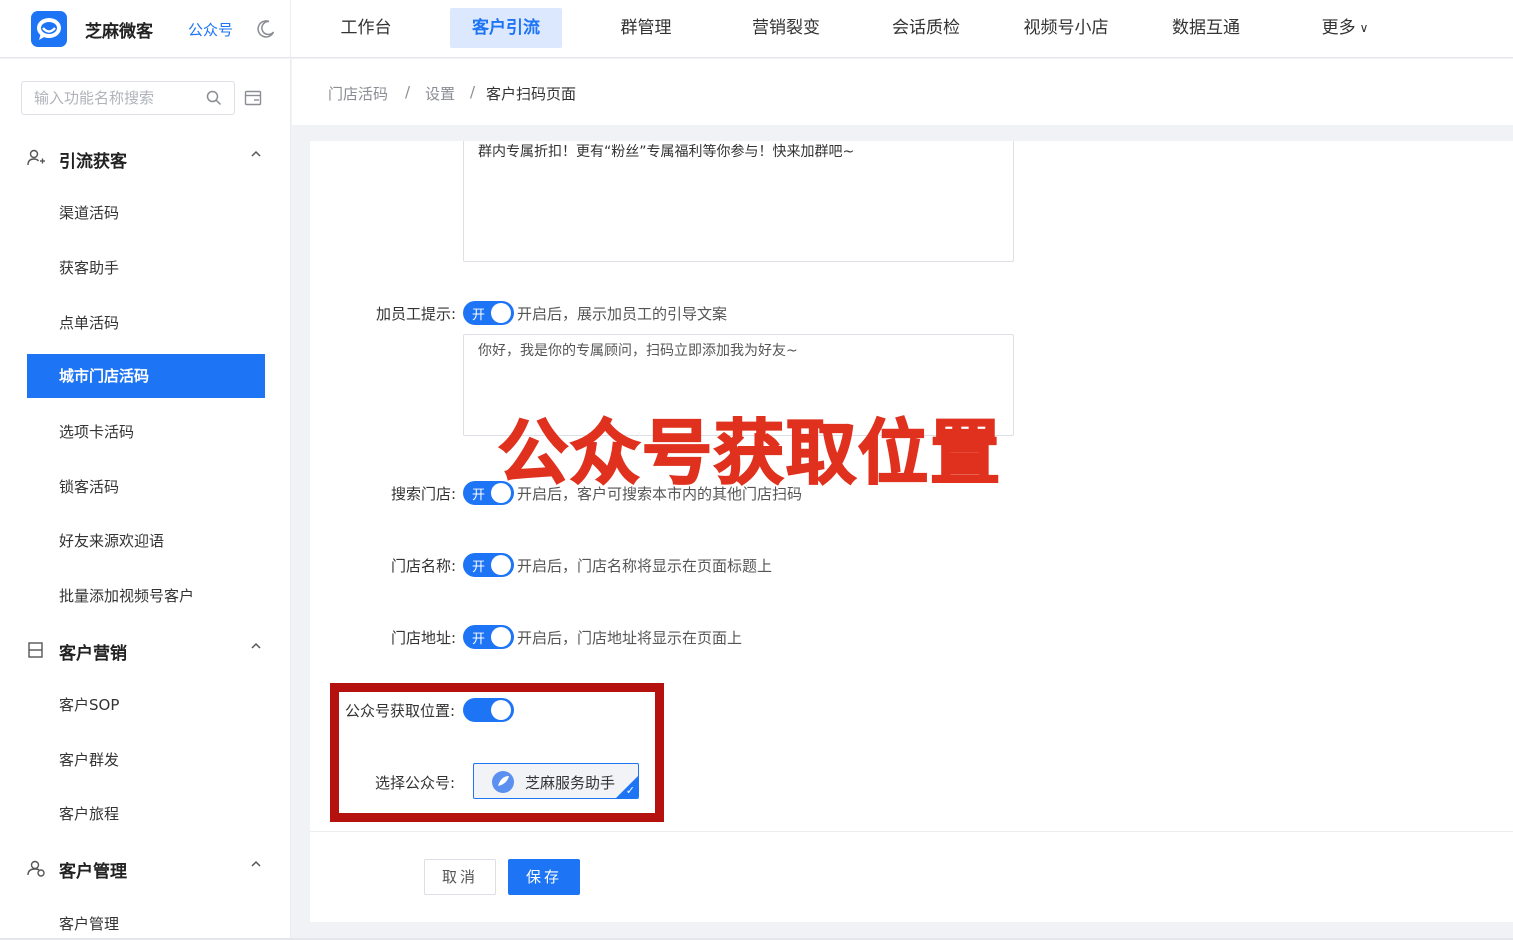 The image size is (1513, 940). What do you see at coordinates (415, 314) in the screenshot?
I see `staff-tip-label: 加员工提示:` at bounding box center [415, 314].